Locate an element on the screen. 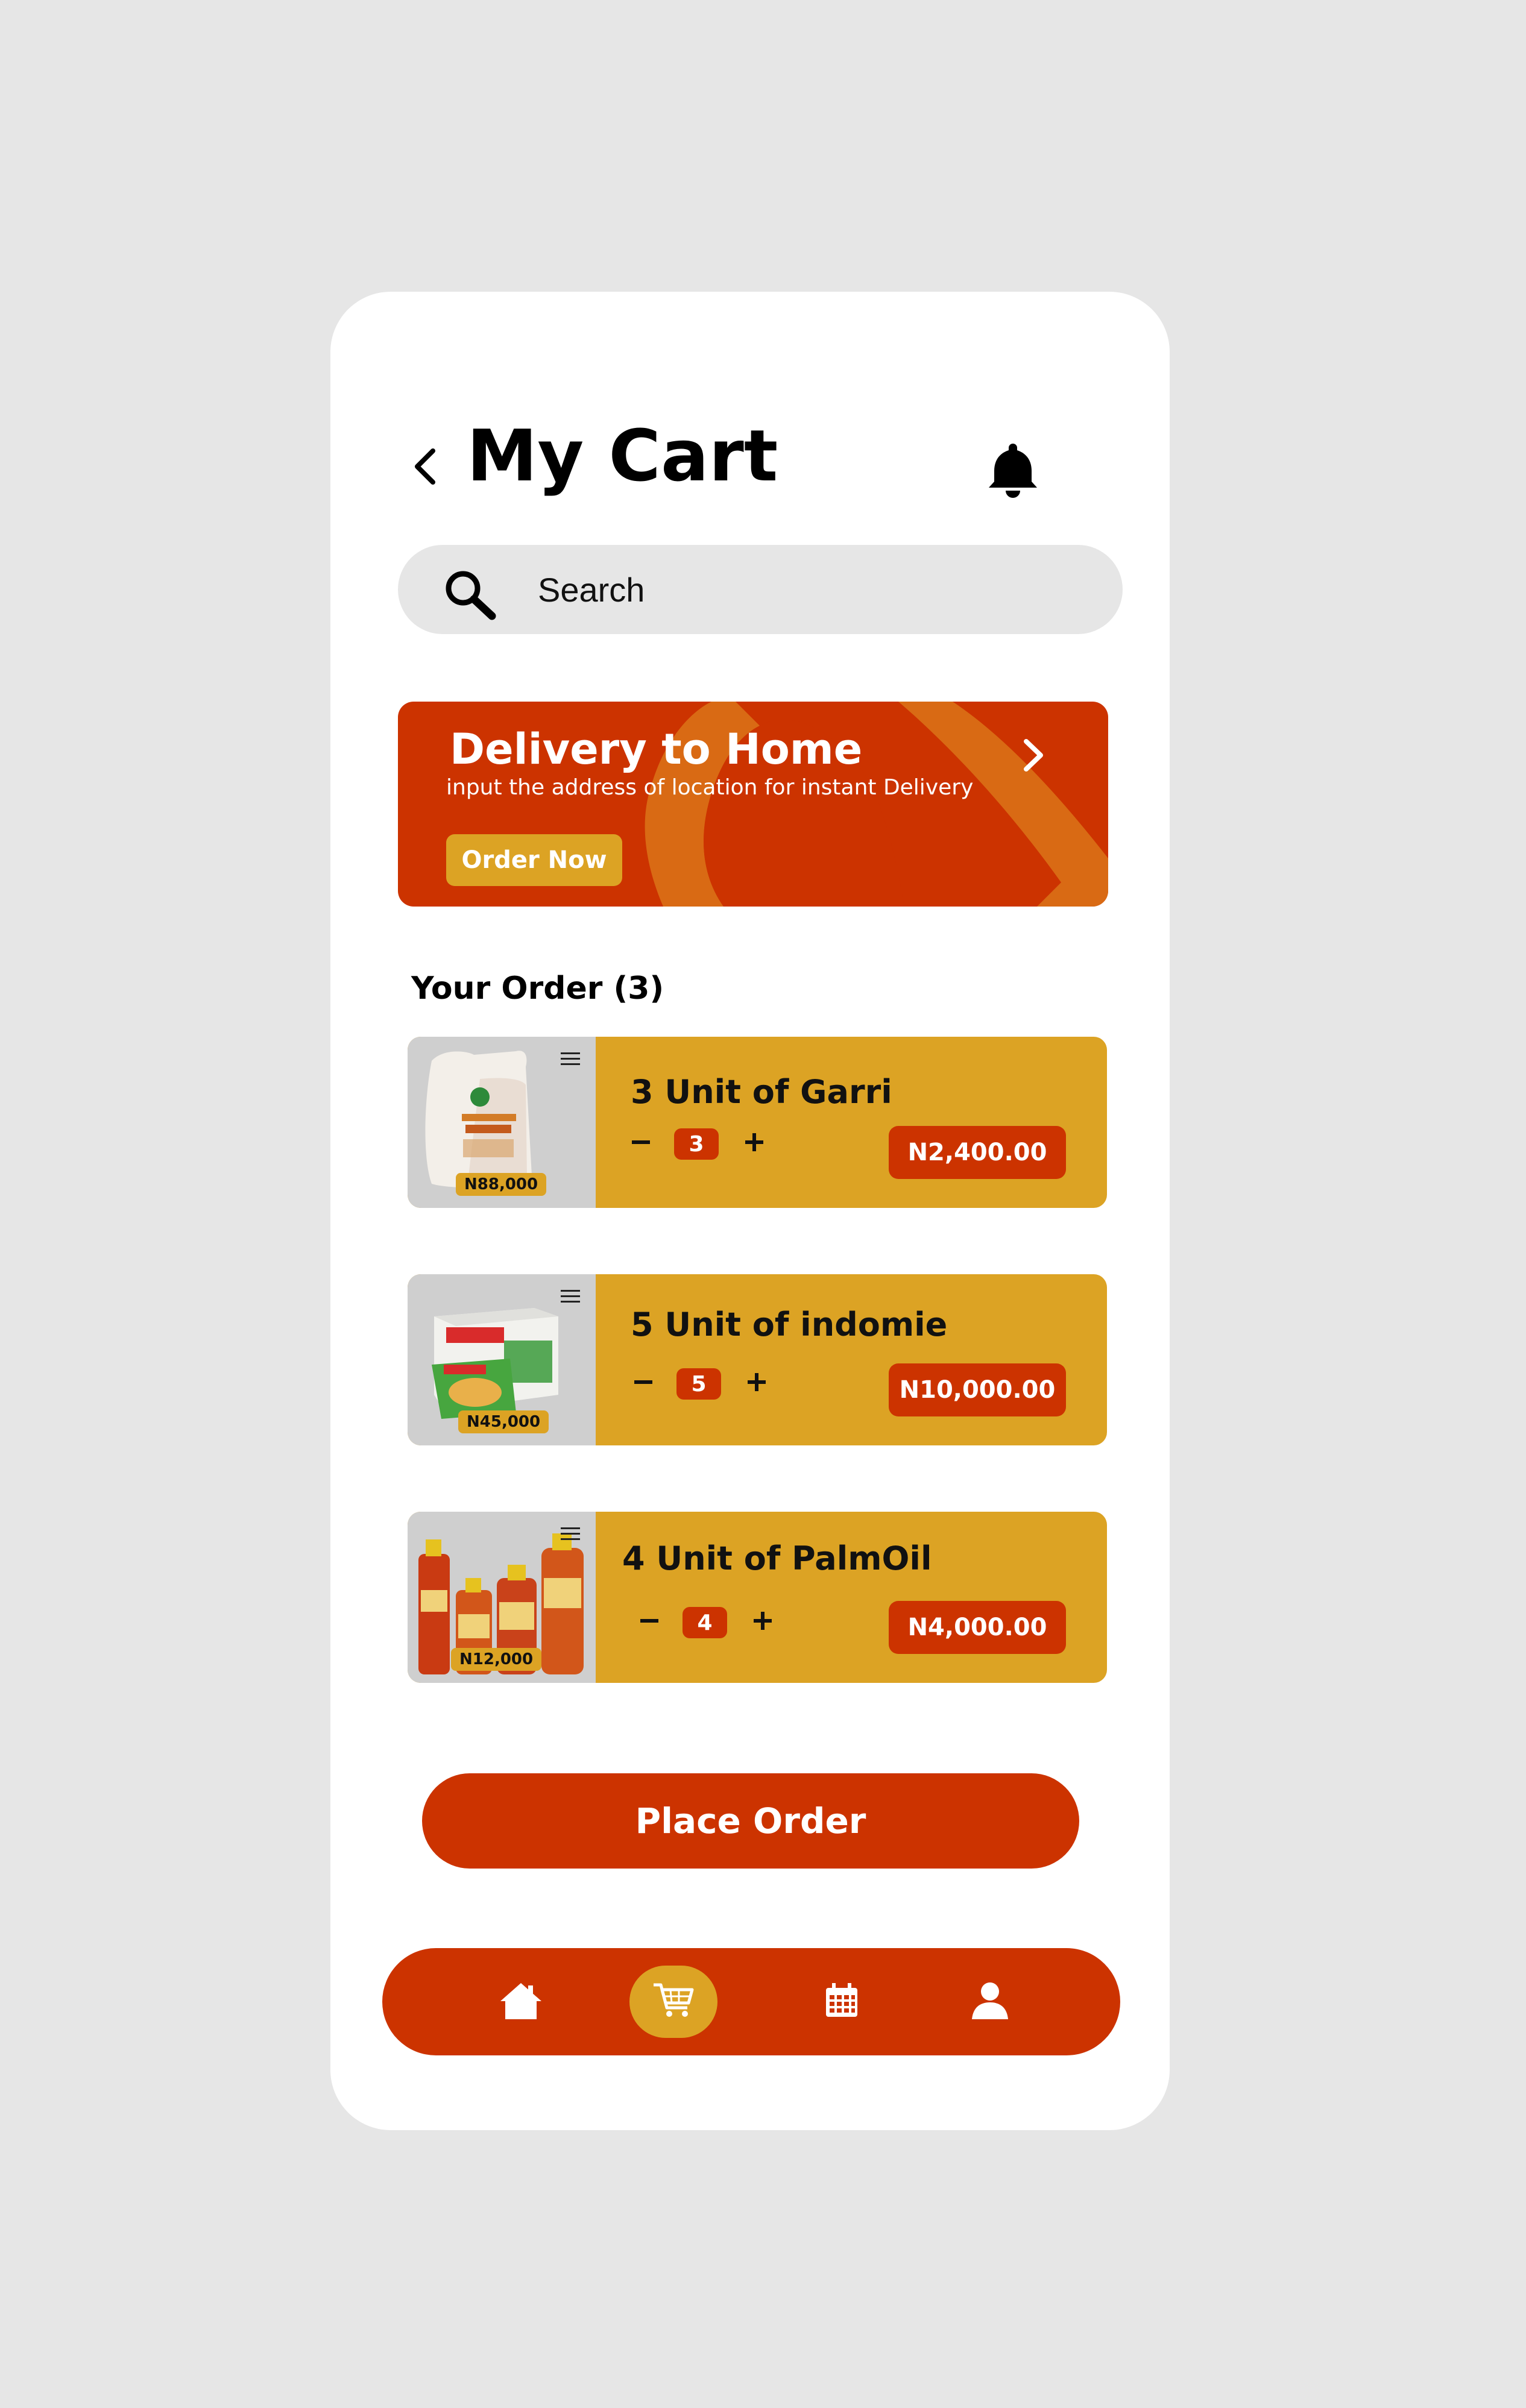  item-total-badge: N2,400.00 is located at coordinates (977, 1152).